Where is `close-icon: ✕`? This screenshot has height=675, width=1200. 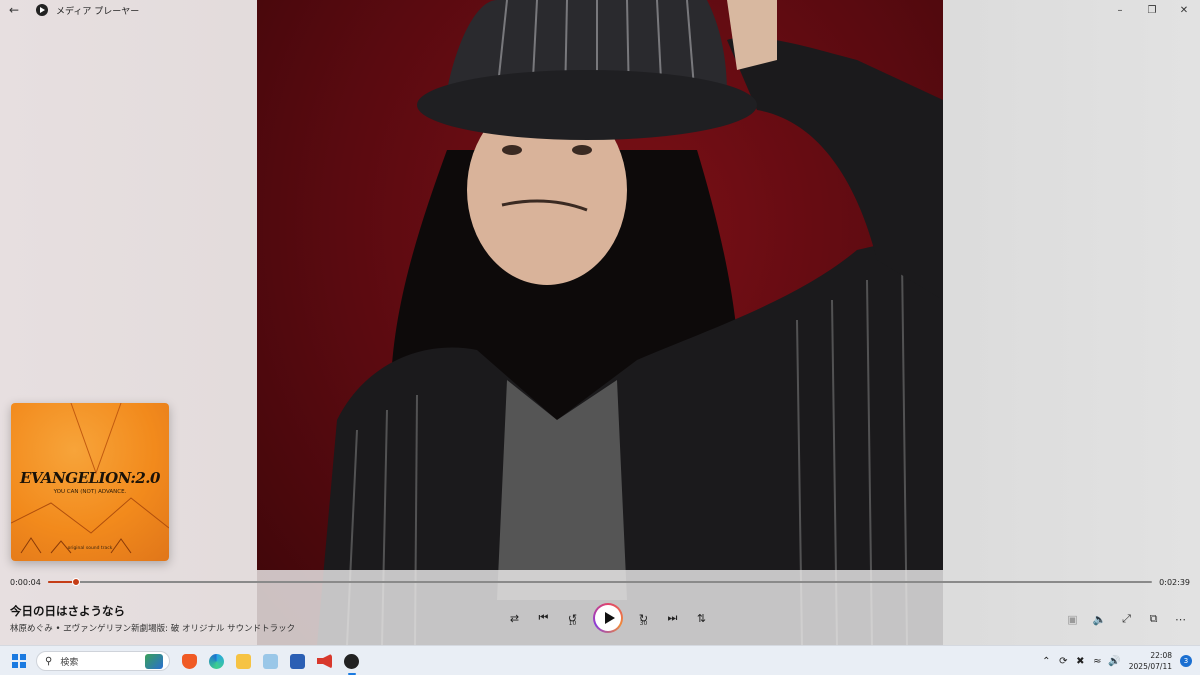
close-icon: ✕ is located at coordinates (1184, 10).